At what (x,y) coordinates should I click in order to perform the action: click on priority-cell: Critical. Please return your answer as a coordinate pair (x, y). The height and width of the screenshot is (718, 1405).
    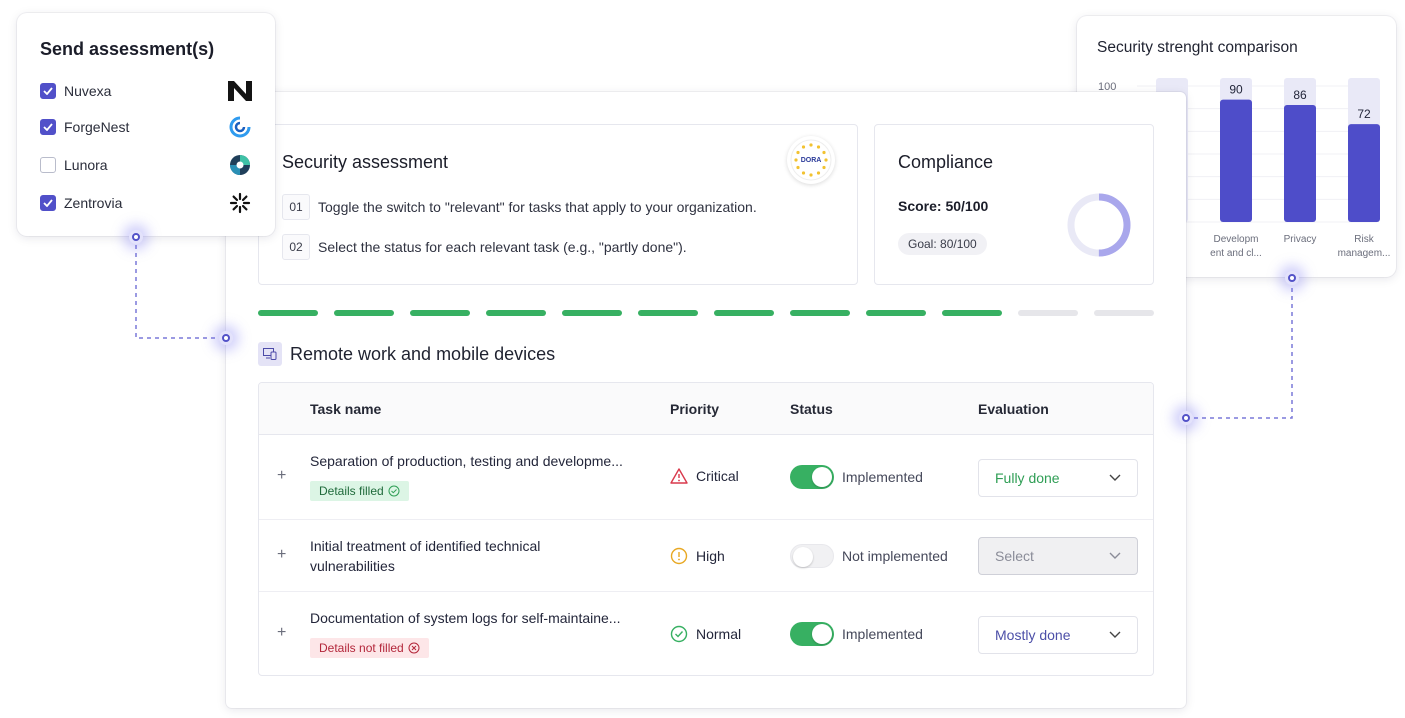
    Looking at the image, I should click on (704, 476).